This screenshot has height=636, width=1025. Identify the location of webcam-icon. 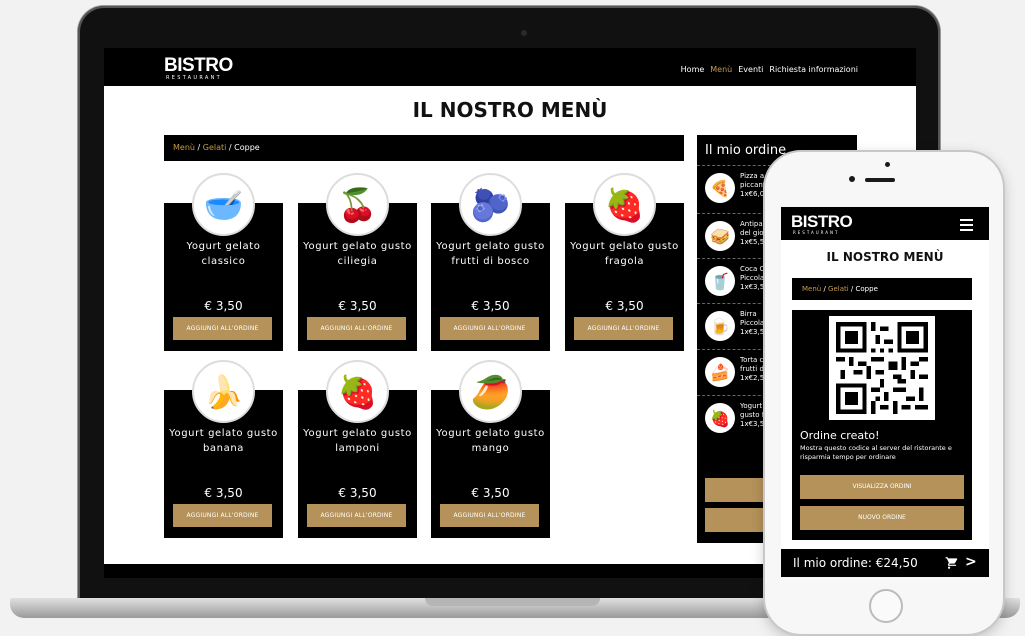
(524, 33).